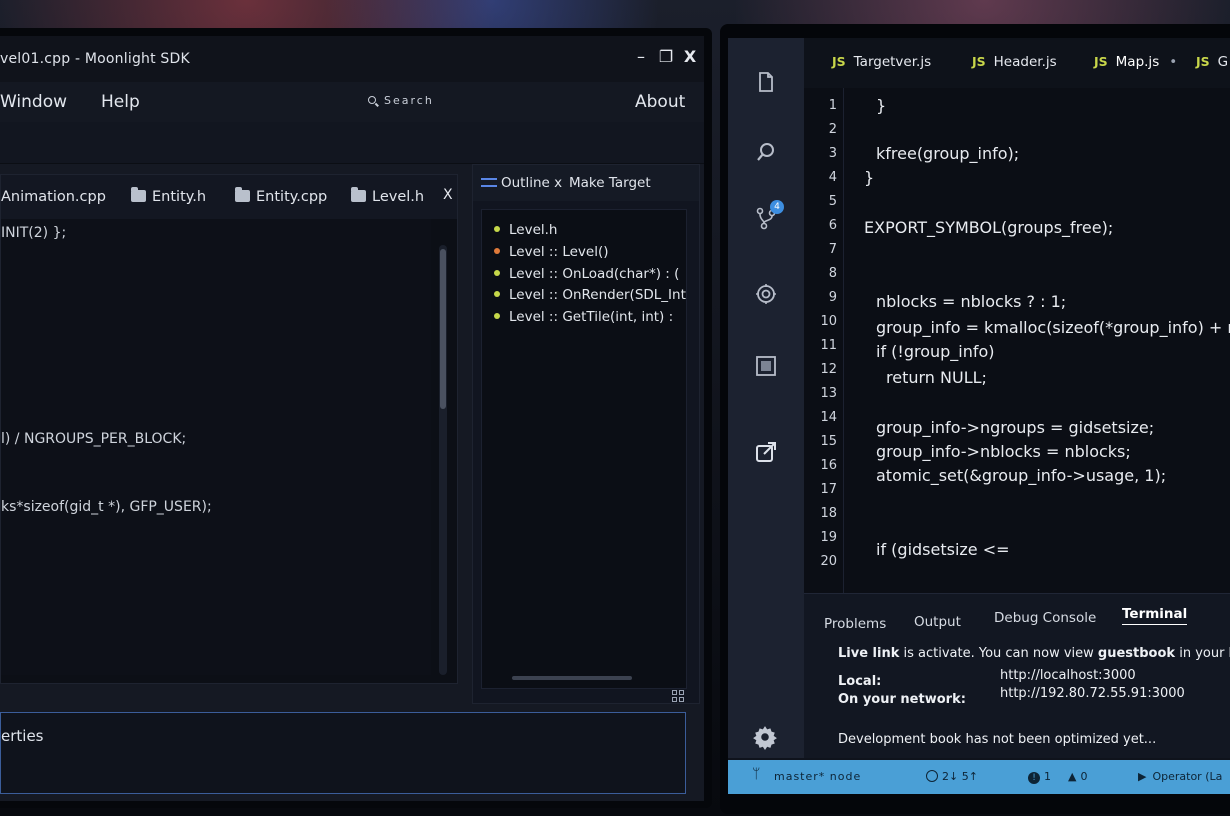 The height and width of the screenshot is (816, 1230). What do you see at coordinates (892, 62) in the screenshot?
I see `tab-label: Targetver.js` at bounding box center [892, 62].